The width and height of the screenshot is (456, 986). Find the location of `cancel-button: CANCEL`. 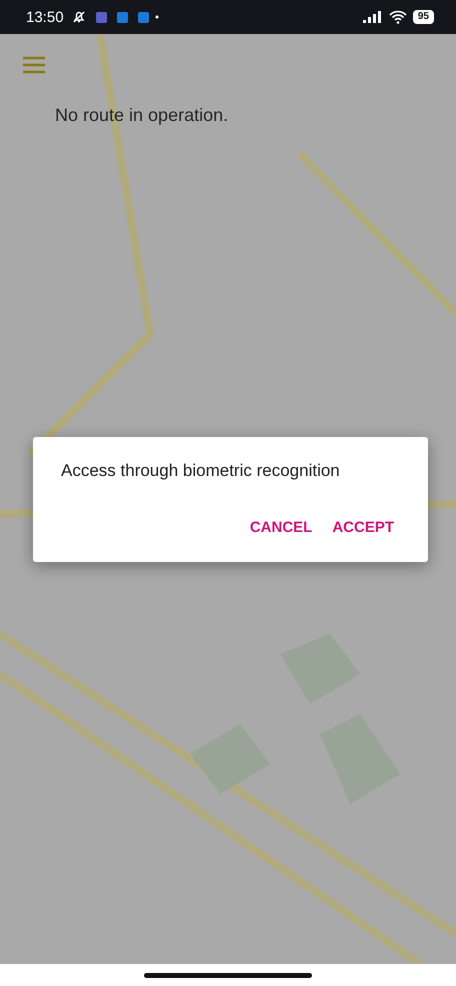

cancel-button: CANCEL is located at coordinates (281, 527).